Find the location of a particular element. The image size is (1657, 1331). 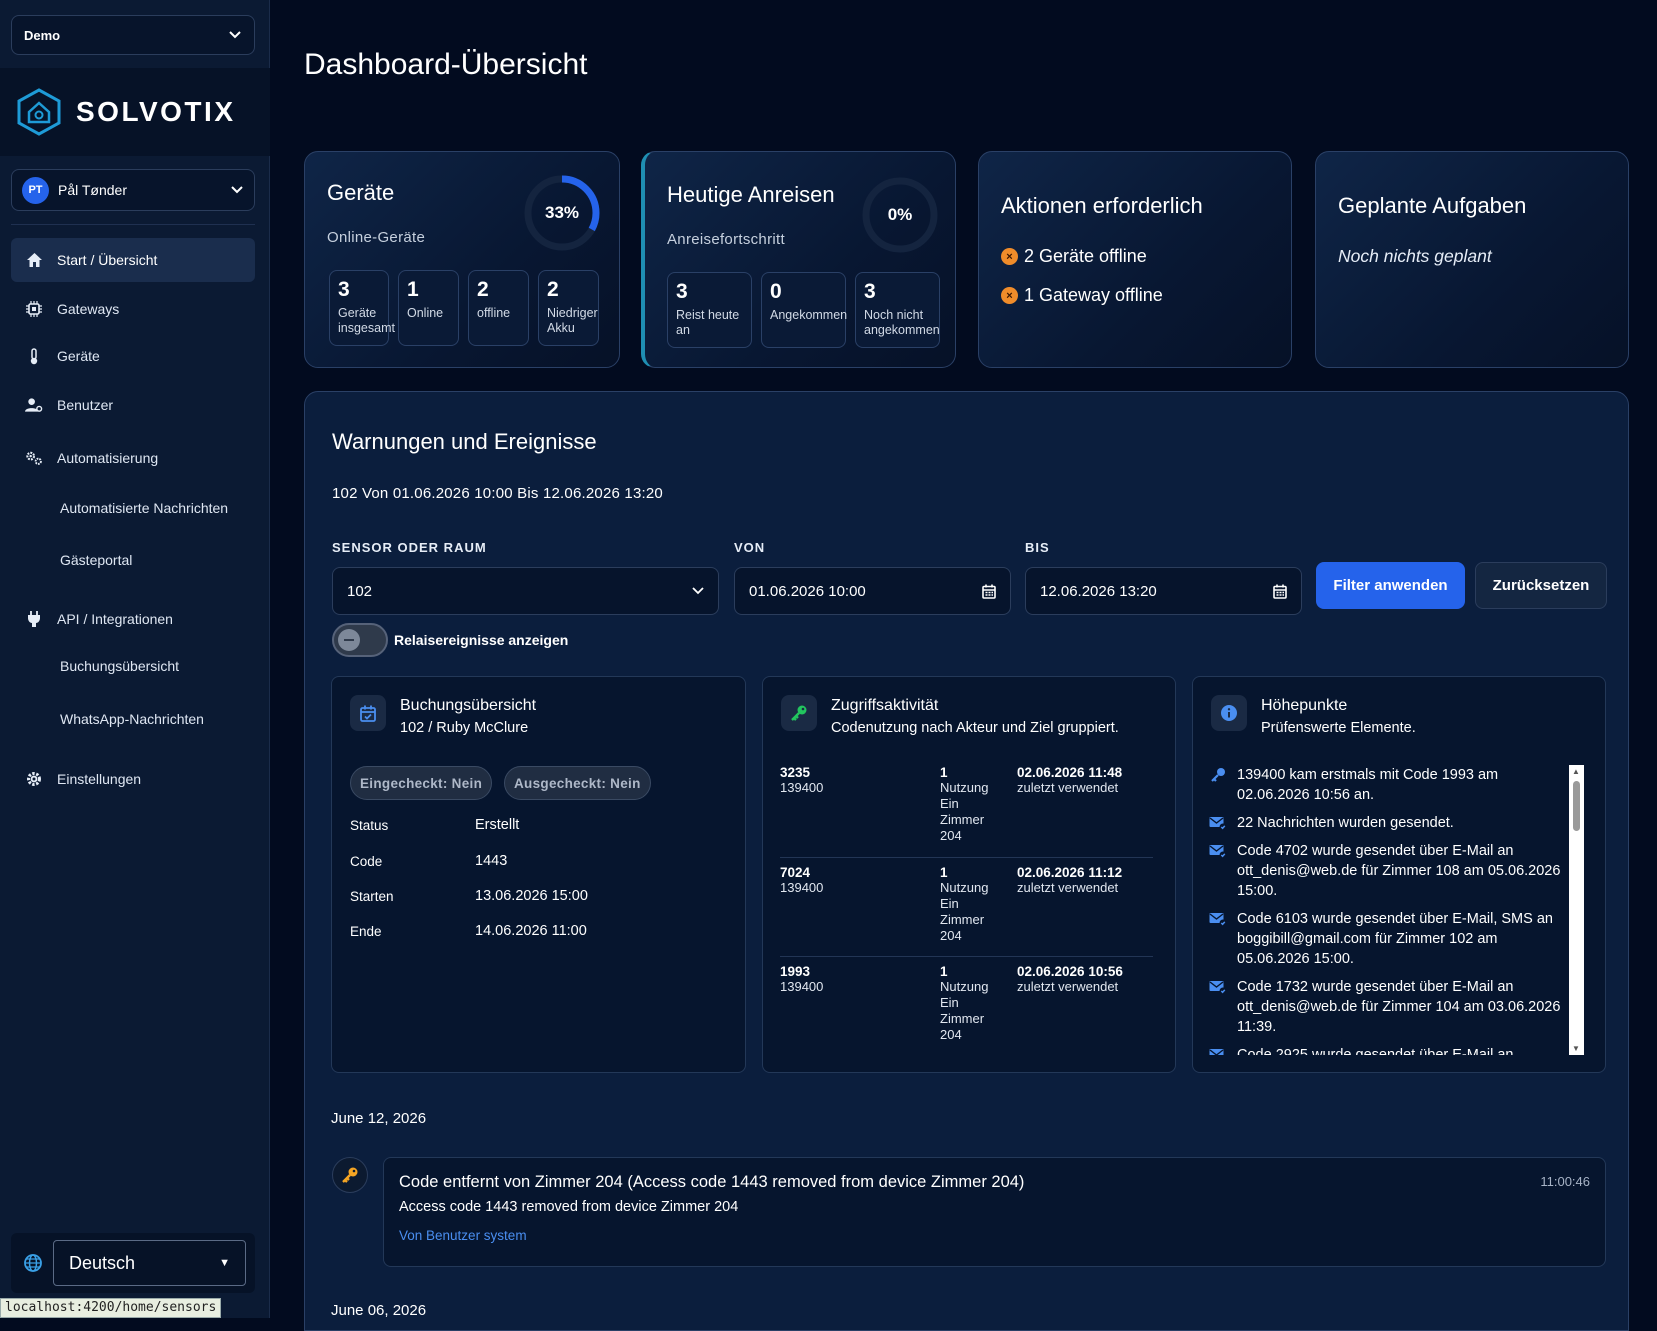

language-select: Deutsch ▼ is located at coordinates (149, 1263).